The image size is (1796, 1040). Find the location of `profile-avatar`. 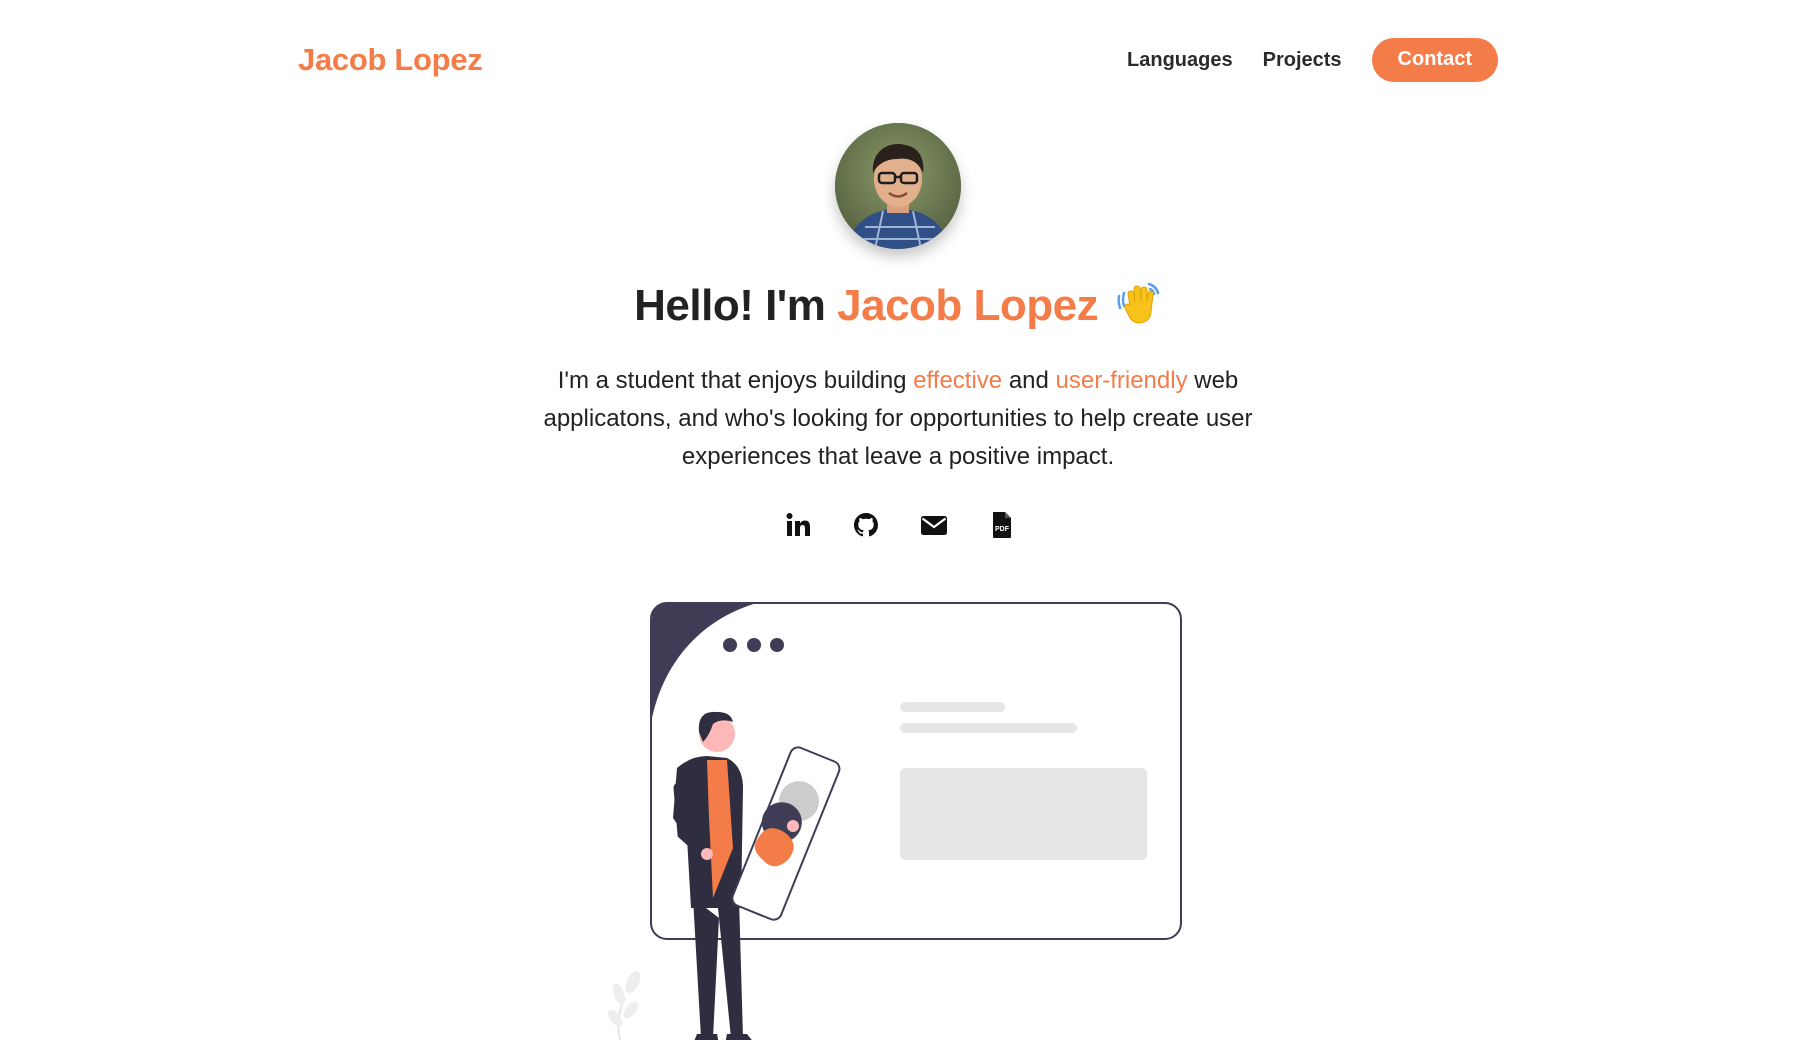

profile-avatar is located at coordinates (898, 186).